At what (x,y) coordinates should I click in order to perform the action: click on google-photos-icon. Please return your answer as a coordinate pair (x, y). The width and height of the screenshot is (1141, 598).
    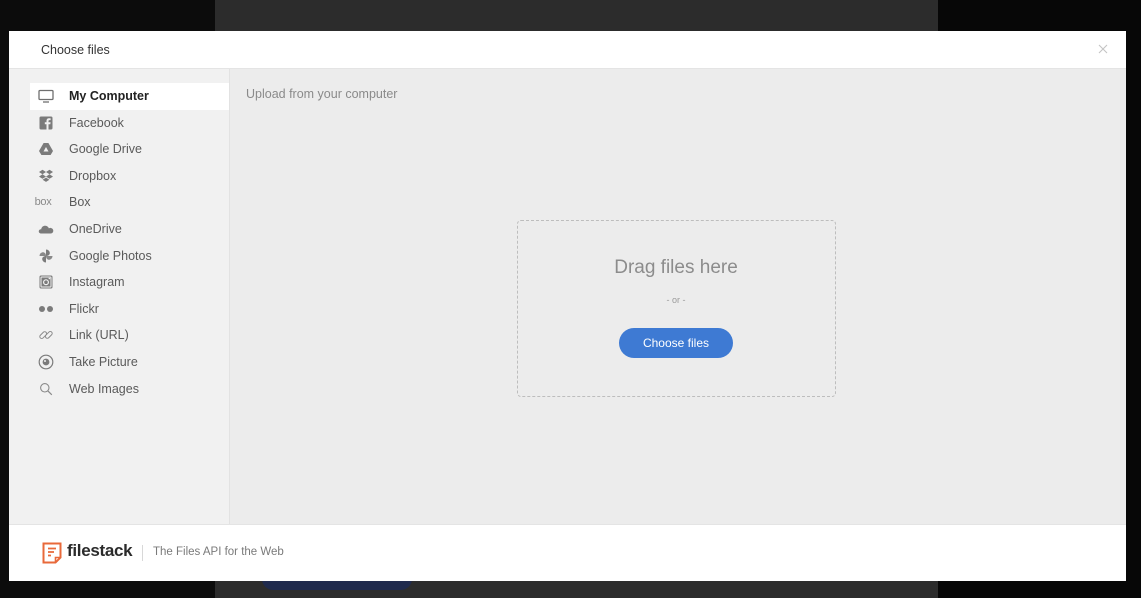
    Looking at the image, I should click on (46, 256).